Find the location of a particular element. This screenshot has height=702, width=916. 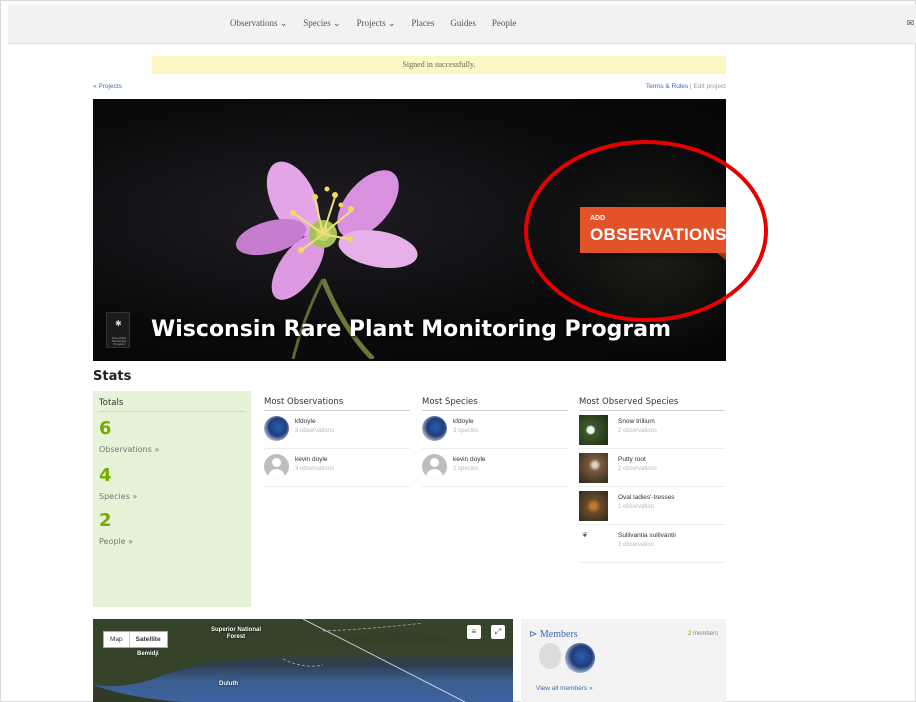

fullscreen-icon: ⤢ is located at coordinates (498, 632).